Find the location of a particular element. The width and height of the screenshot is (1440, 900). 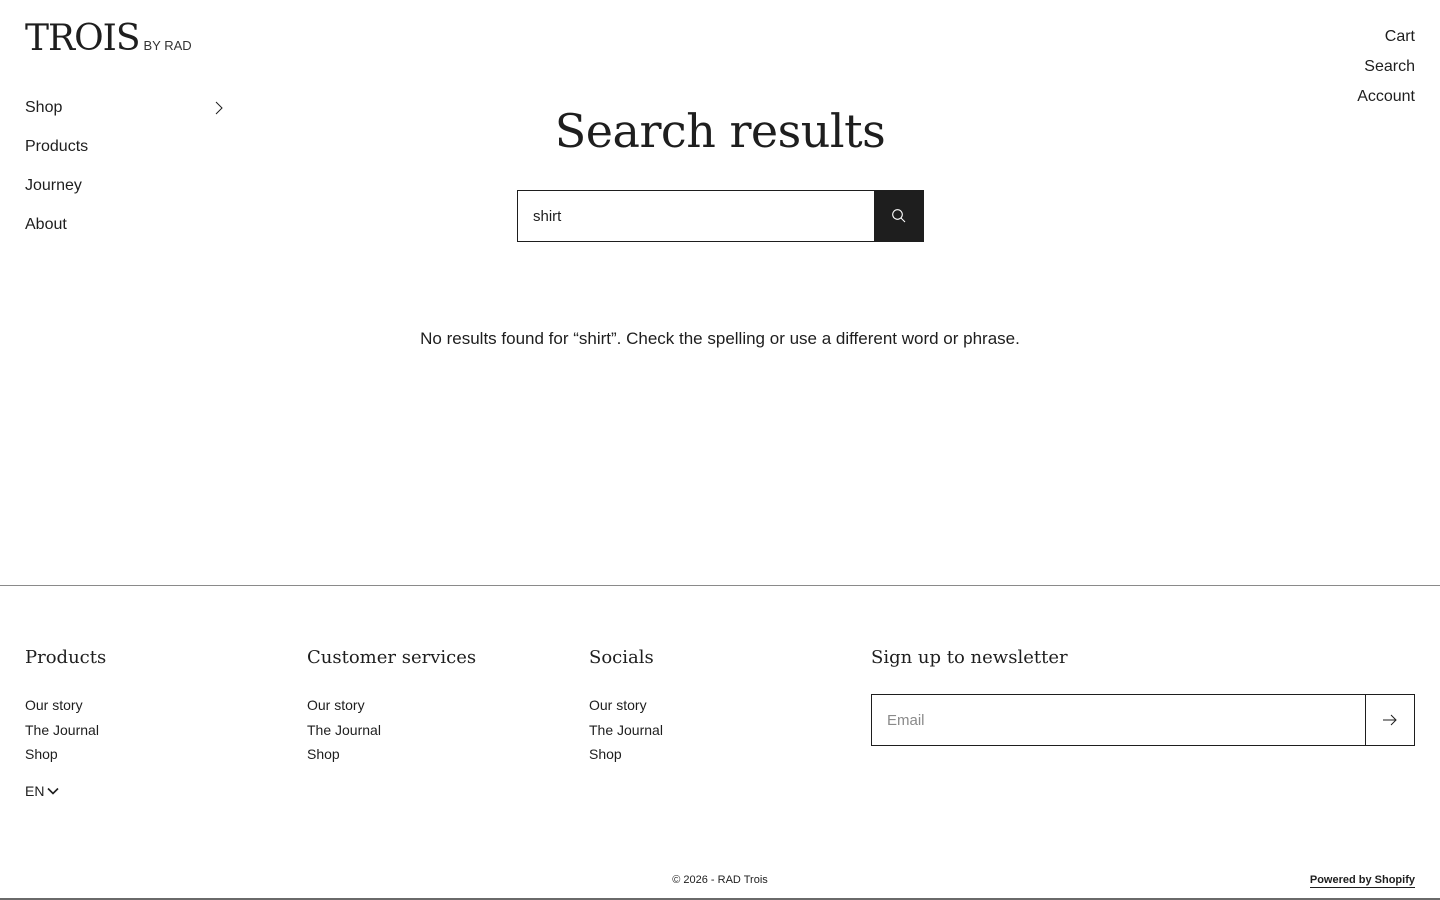

search-form is located at coordinates (720, 216).